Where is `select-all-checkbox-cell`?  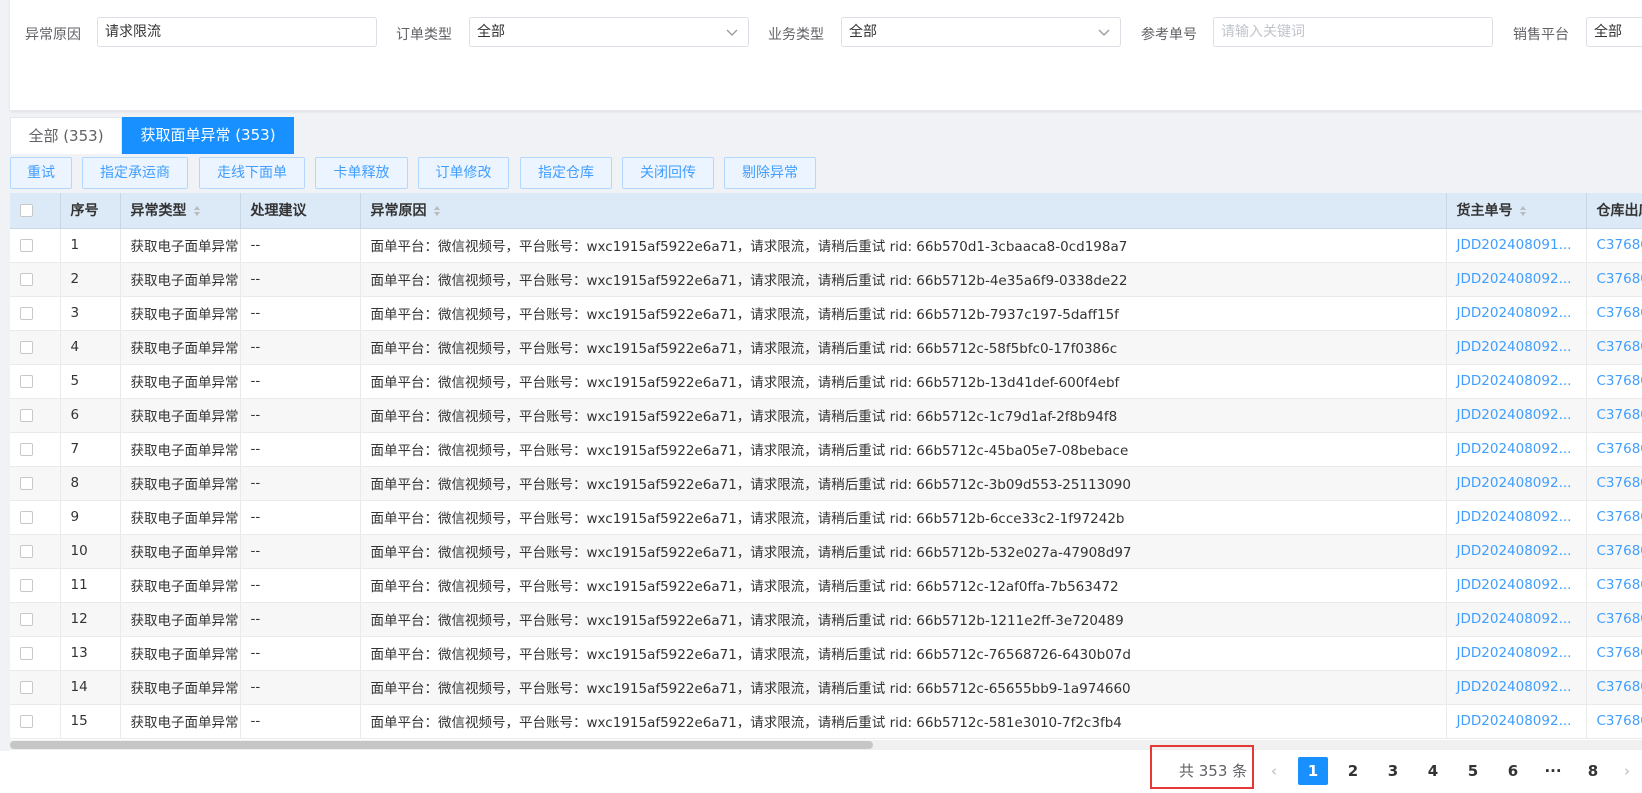
select-all-checkbox-cell is located at coordinates (35, 211).